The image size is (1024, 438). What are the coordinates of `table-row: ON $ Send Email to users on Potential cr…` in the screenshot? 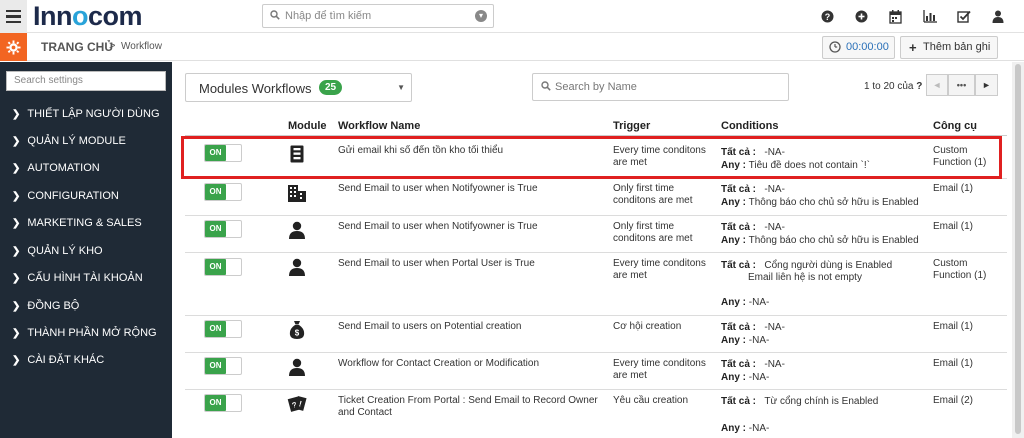 It's located at (596, 334).